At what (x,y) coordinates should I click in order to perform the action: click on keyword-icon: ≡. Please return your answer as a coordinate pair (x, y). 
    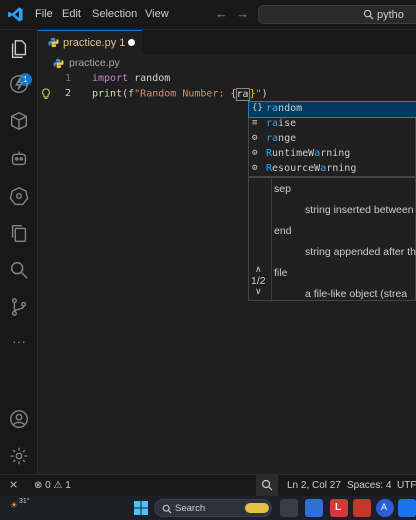
    Looking at the image, I should click on (255, 123).